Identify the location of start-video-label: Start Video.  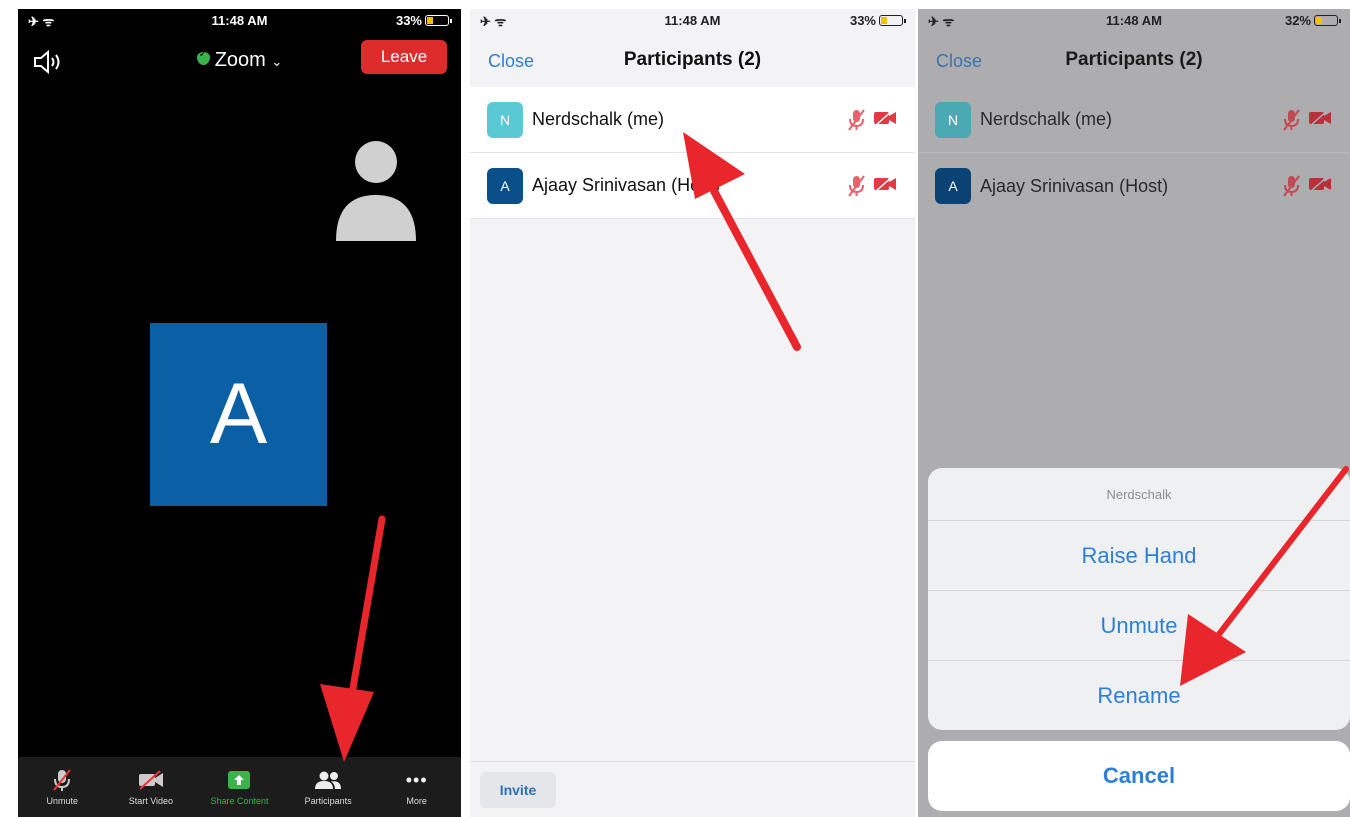
(151, 801).